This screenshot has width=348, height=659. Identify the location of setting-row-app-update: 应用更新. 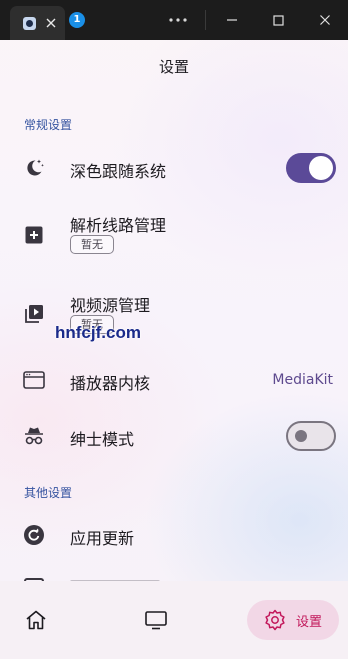
(174, 535).